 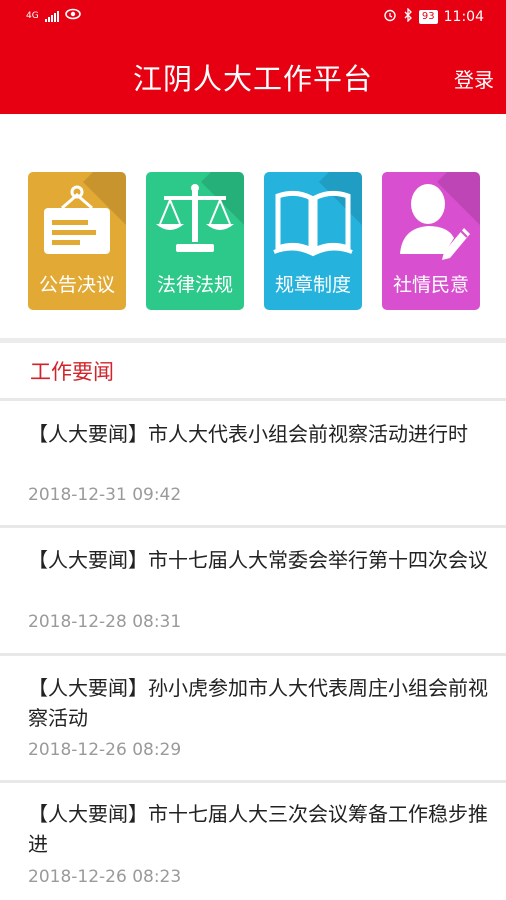 What do you see at coordinates (258, 560) in the screenshot?
I see `news-title: 【人大要闻】市十七届人大常委会举行第十四次会议` at bounding box center [258, 560].